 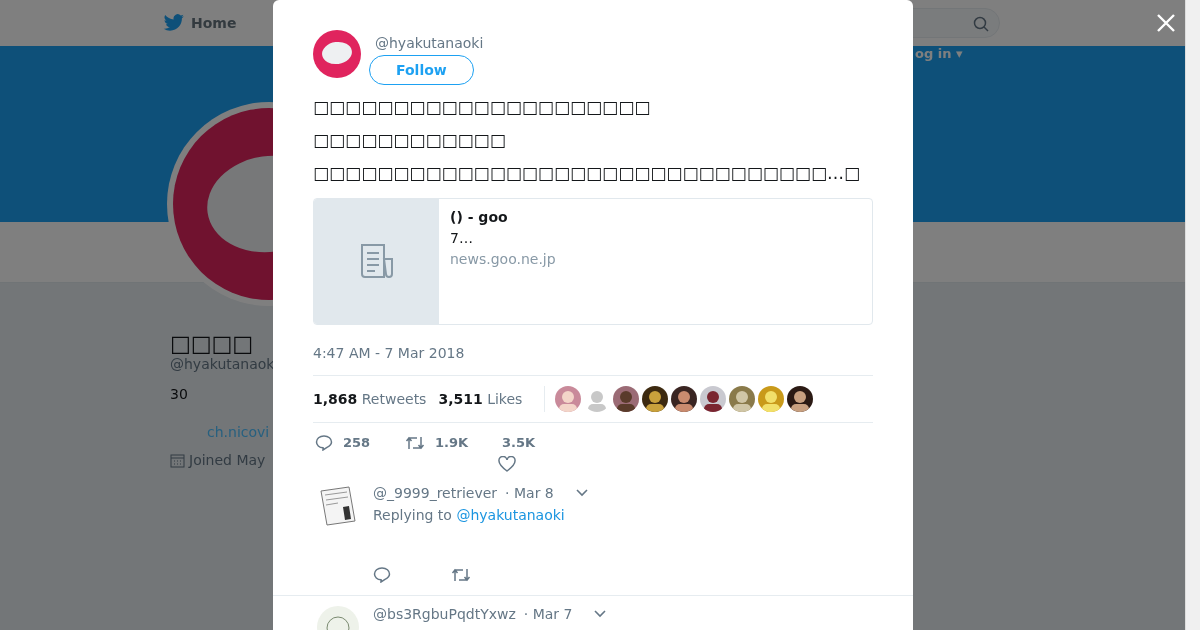 What do you see at coordinates (981, 24) in the screenshot?
I see `search-icon` at bounding box center [981, 24].